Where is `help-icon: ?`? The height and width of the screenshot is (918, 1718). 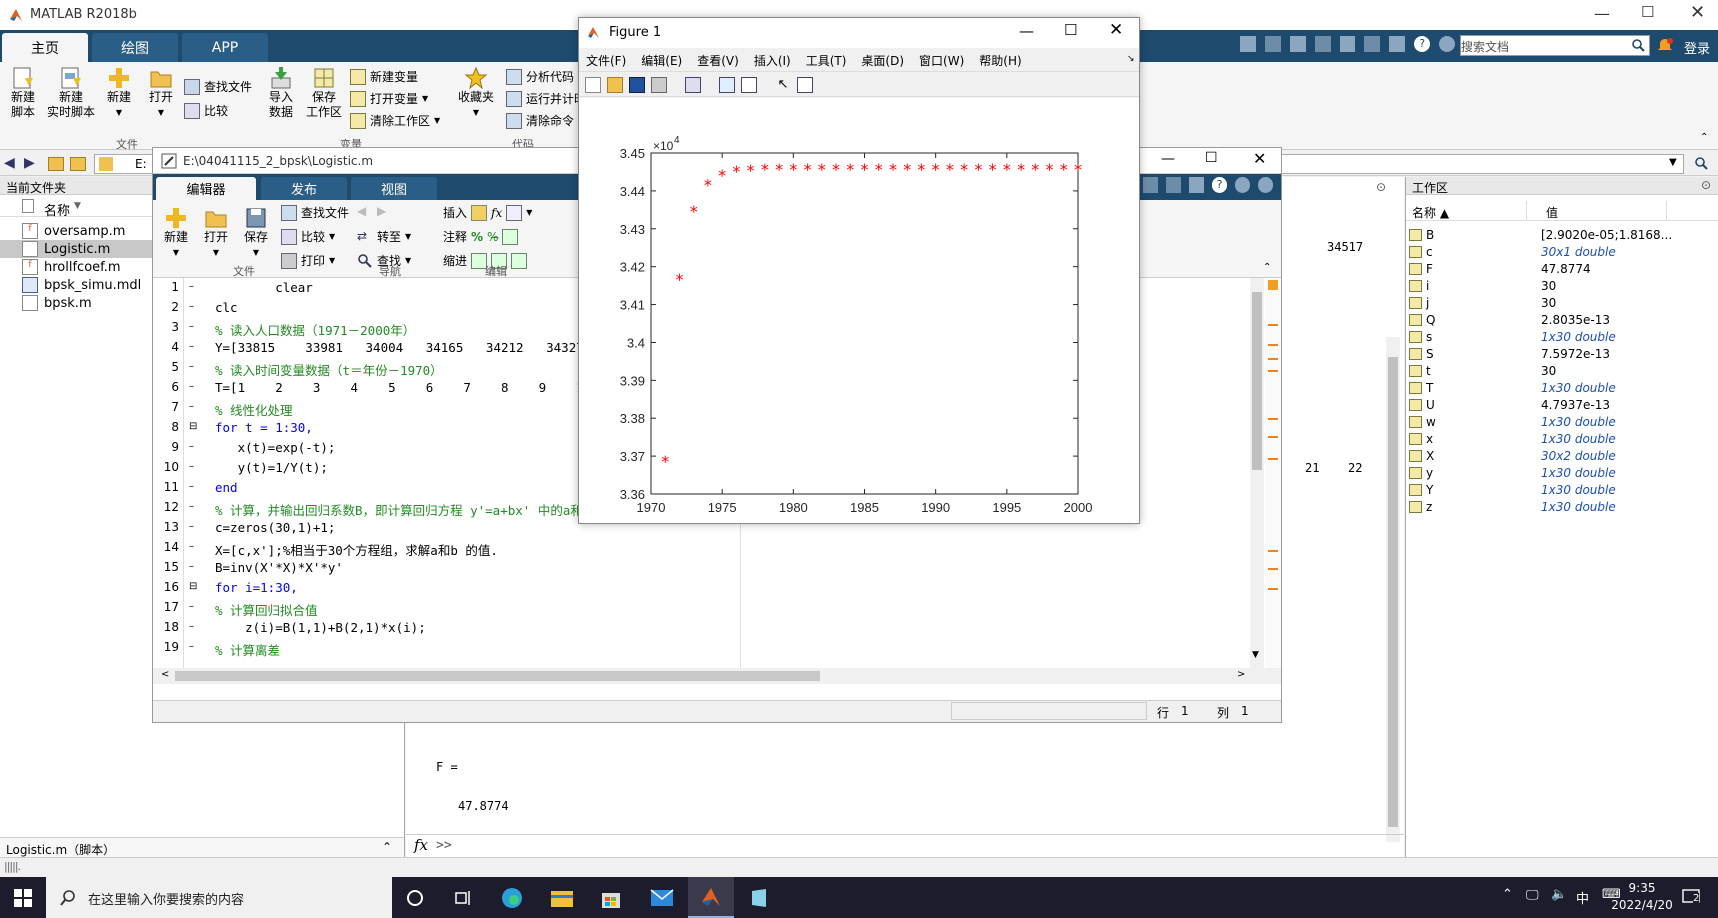 help-icon: ? is located at coordinates (1219, 185).